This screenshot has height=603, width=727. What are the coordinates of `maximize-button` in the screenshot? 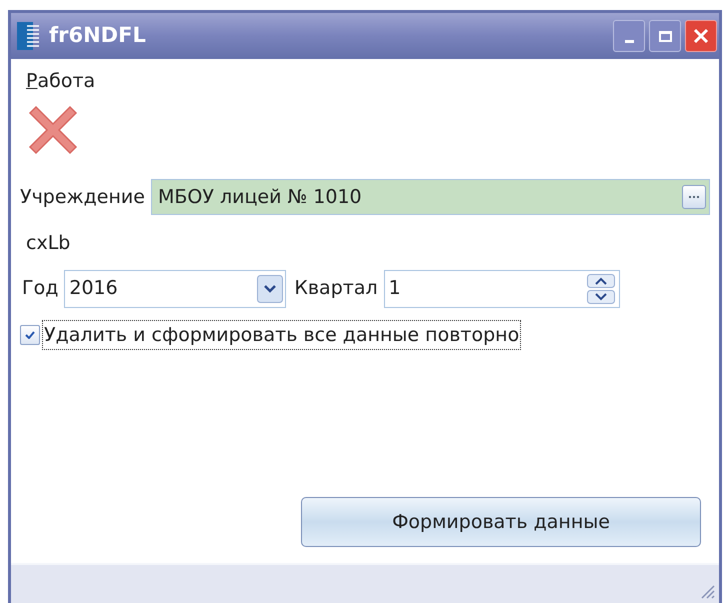 It's located at (665, 36).